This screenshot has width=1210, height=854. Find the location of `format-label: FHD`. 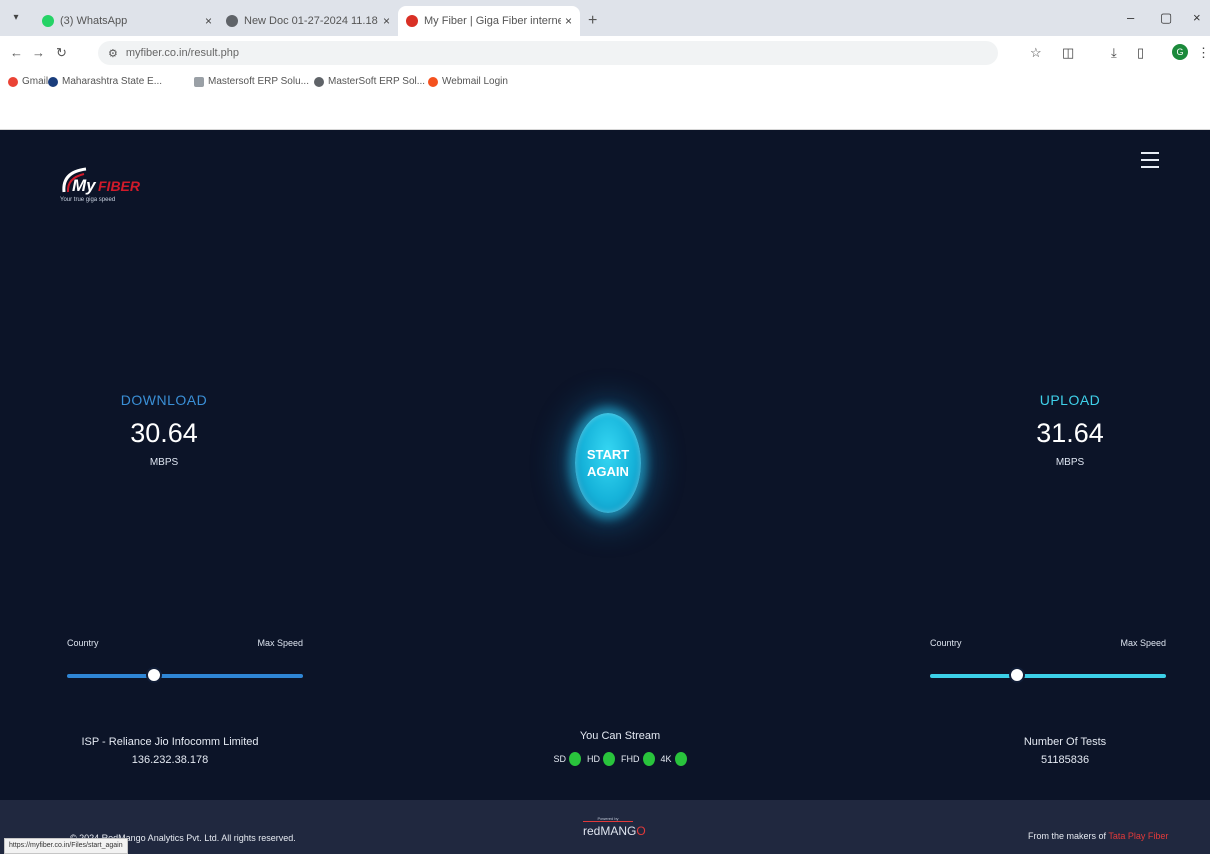

format-label: FHD is located at coordinates (630, 759).